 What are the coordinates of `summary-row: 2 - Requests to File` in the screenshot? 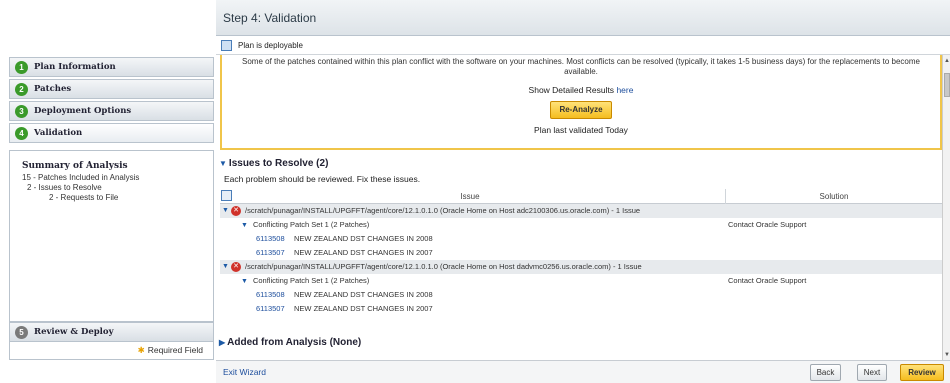 It's located at (84, 197).